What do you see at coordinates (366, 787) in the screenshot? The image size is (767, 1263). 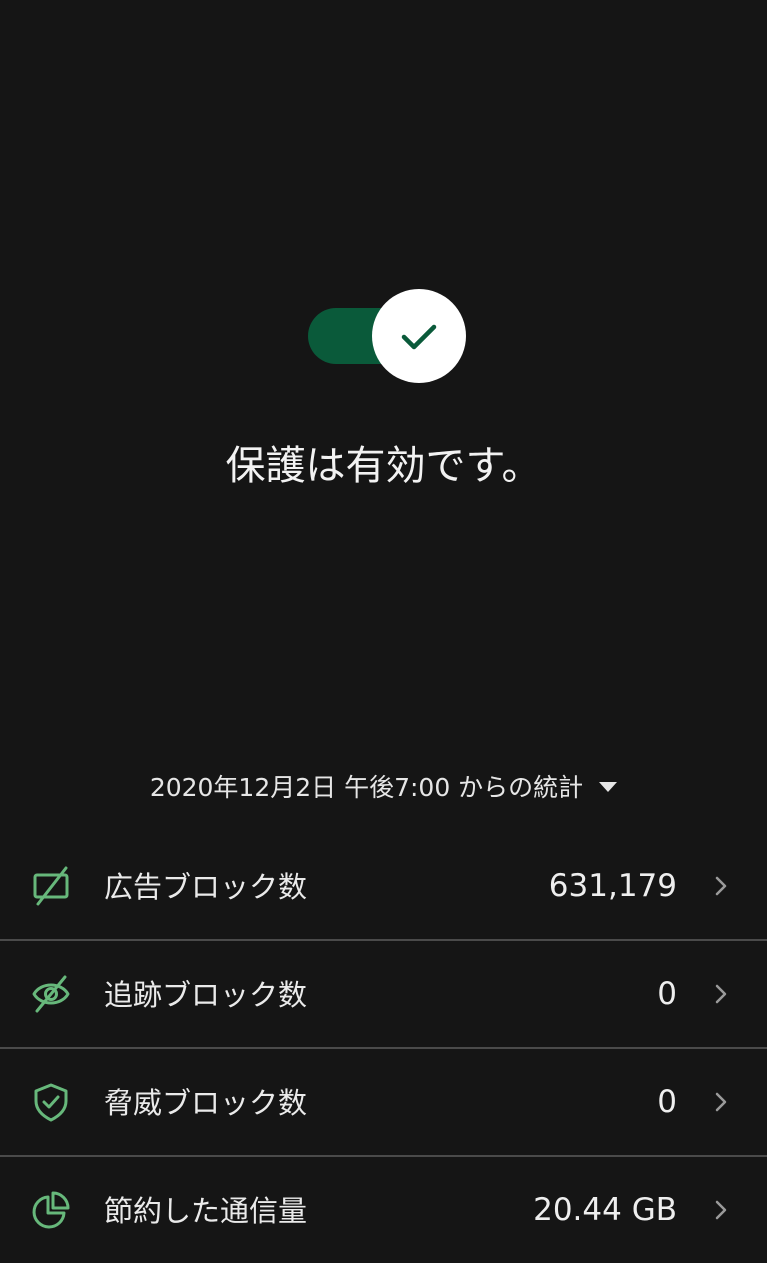 I see `stats-period-label: 2020年12月2日 午後7:00 からの統計` at bounding box center [366, 787].